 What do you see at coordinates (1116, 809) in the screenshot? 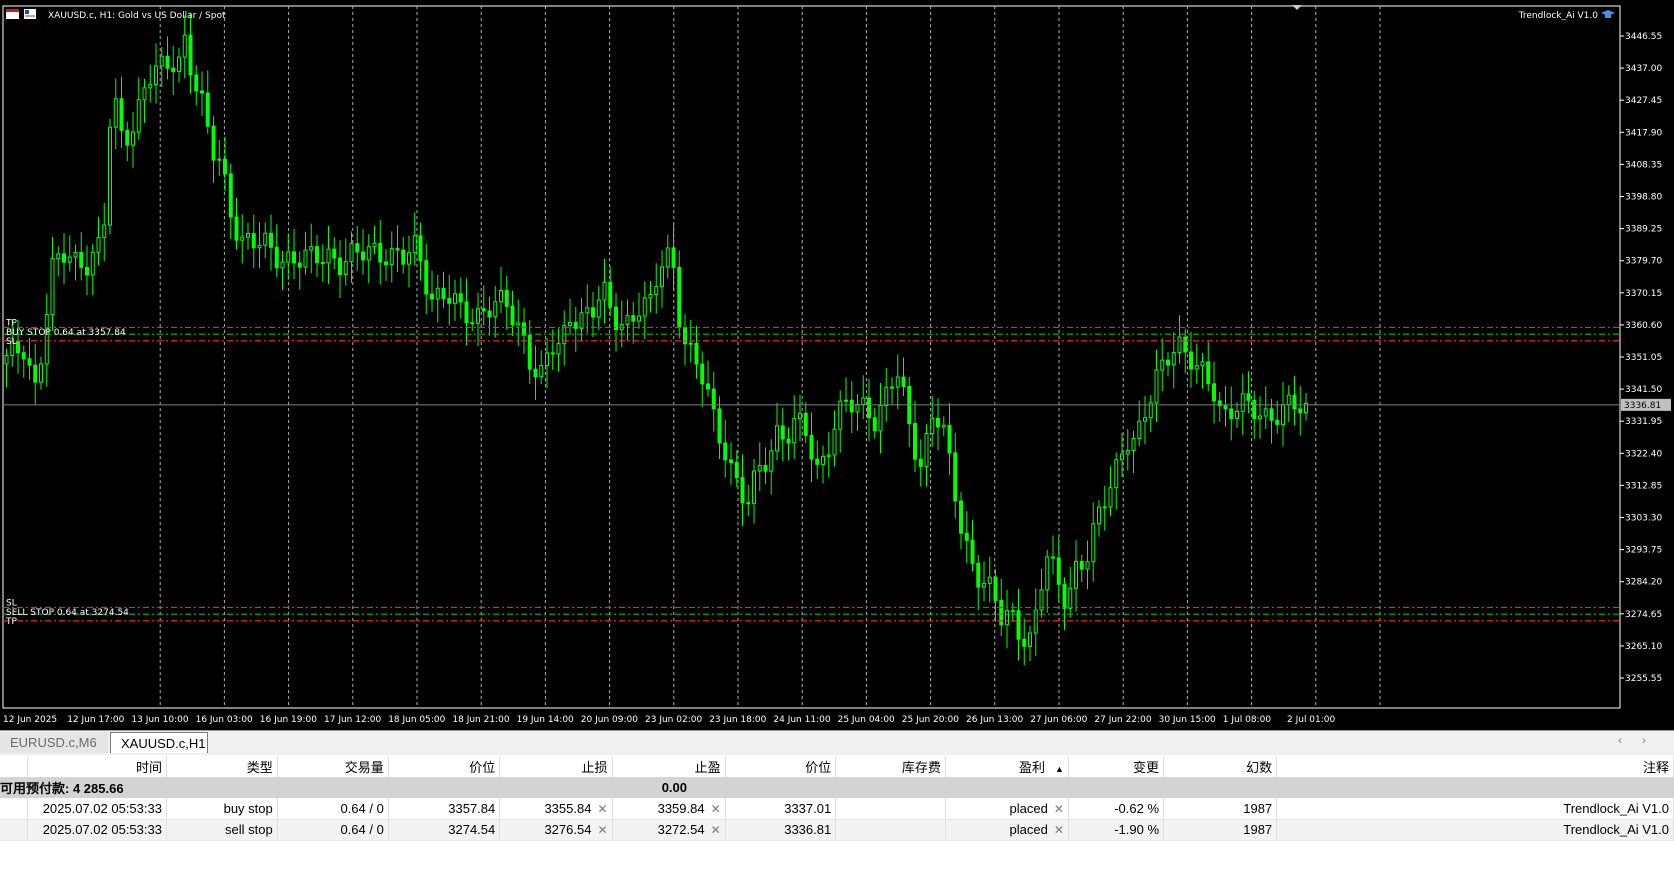
I see `row-change: -0.62 %` at bounding box center [1116, 809].